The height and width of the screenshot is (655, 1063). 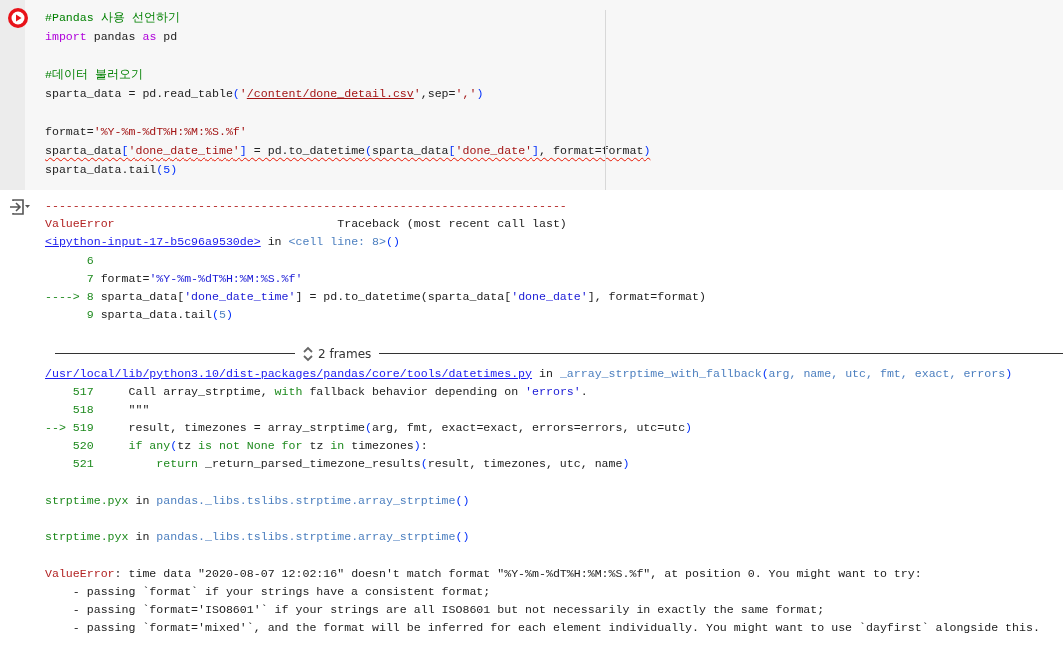 What do you see at coordinates (112, 18) in the screenshot?
I see `code-line: #Pandas 사용 선언하기` at bounding box center [112, 18].